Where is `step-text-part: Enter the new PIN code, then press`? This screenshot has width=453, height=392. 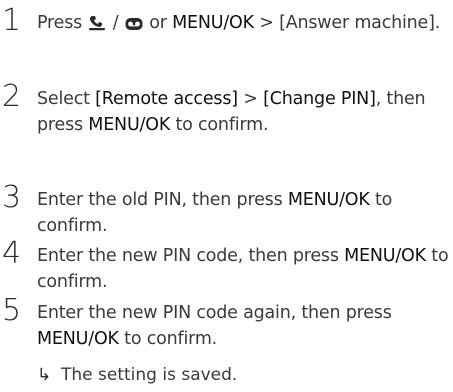
step-text-part: Enter the new PIN code, then press is located at coordinates (191, 256).